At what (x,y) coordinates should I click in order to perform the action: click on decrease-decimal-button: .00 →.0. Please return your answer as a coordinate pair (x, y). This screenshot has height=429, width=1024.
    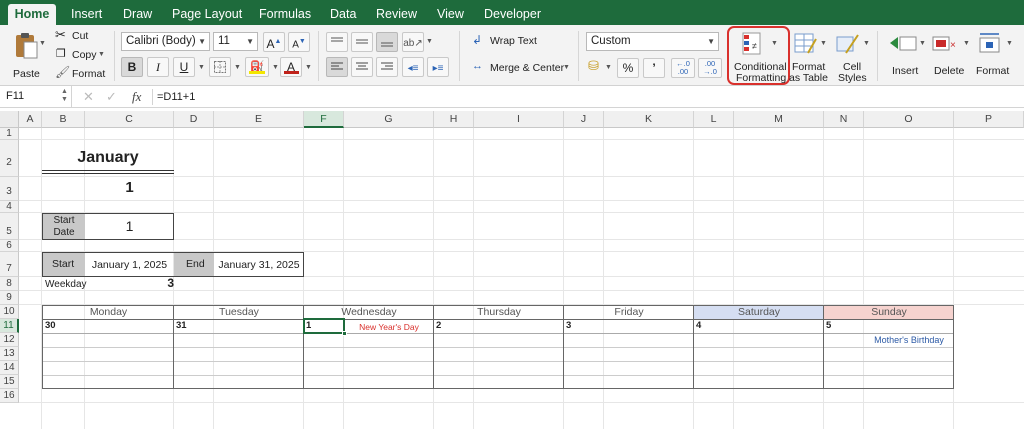
    Looking at the image, I should click on (710, 68).